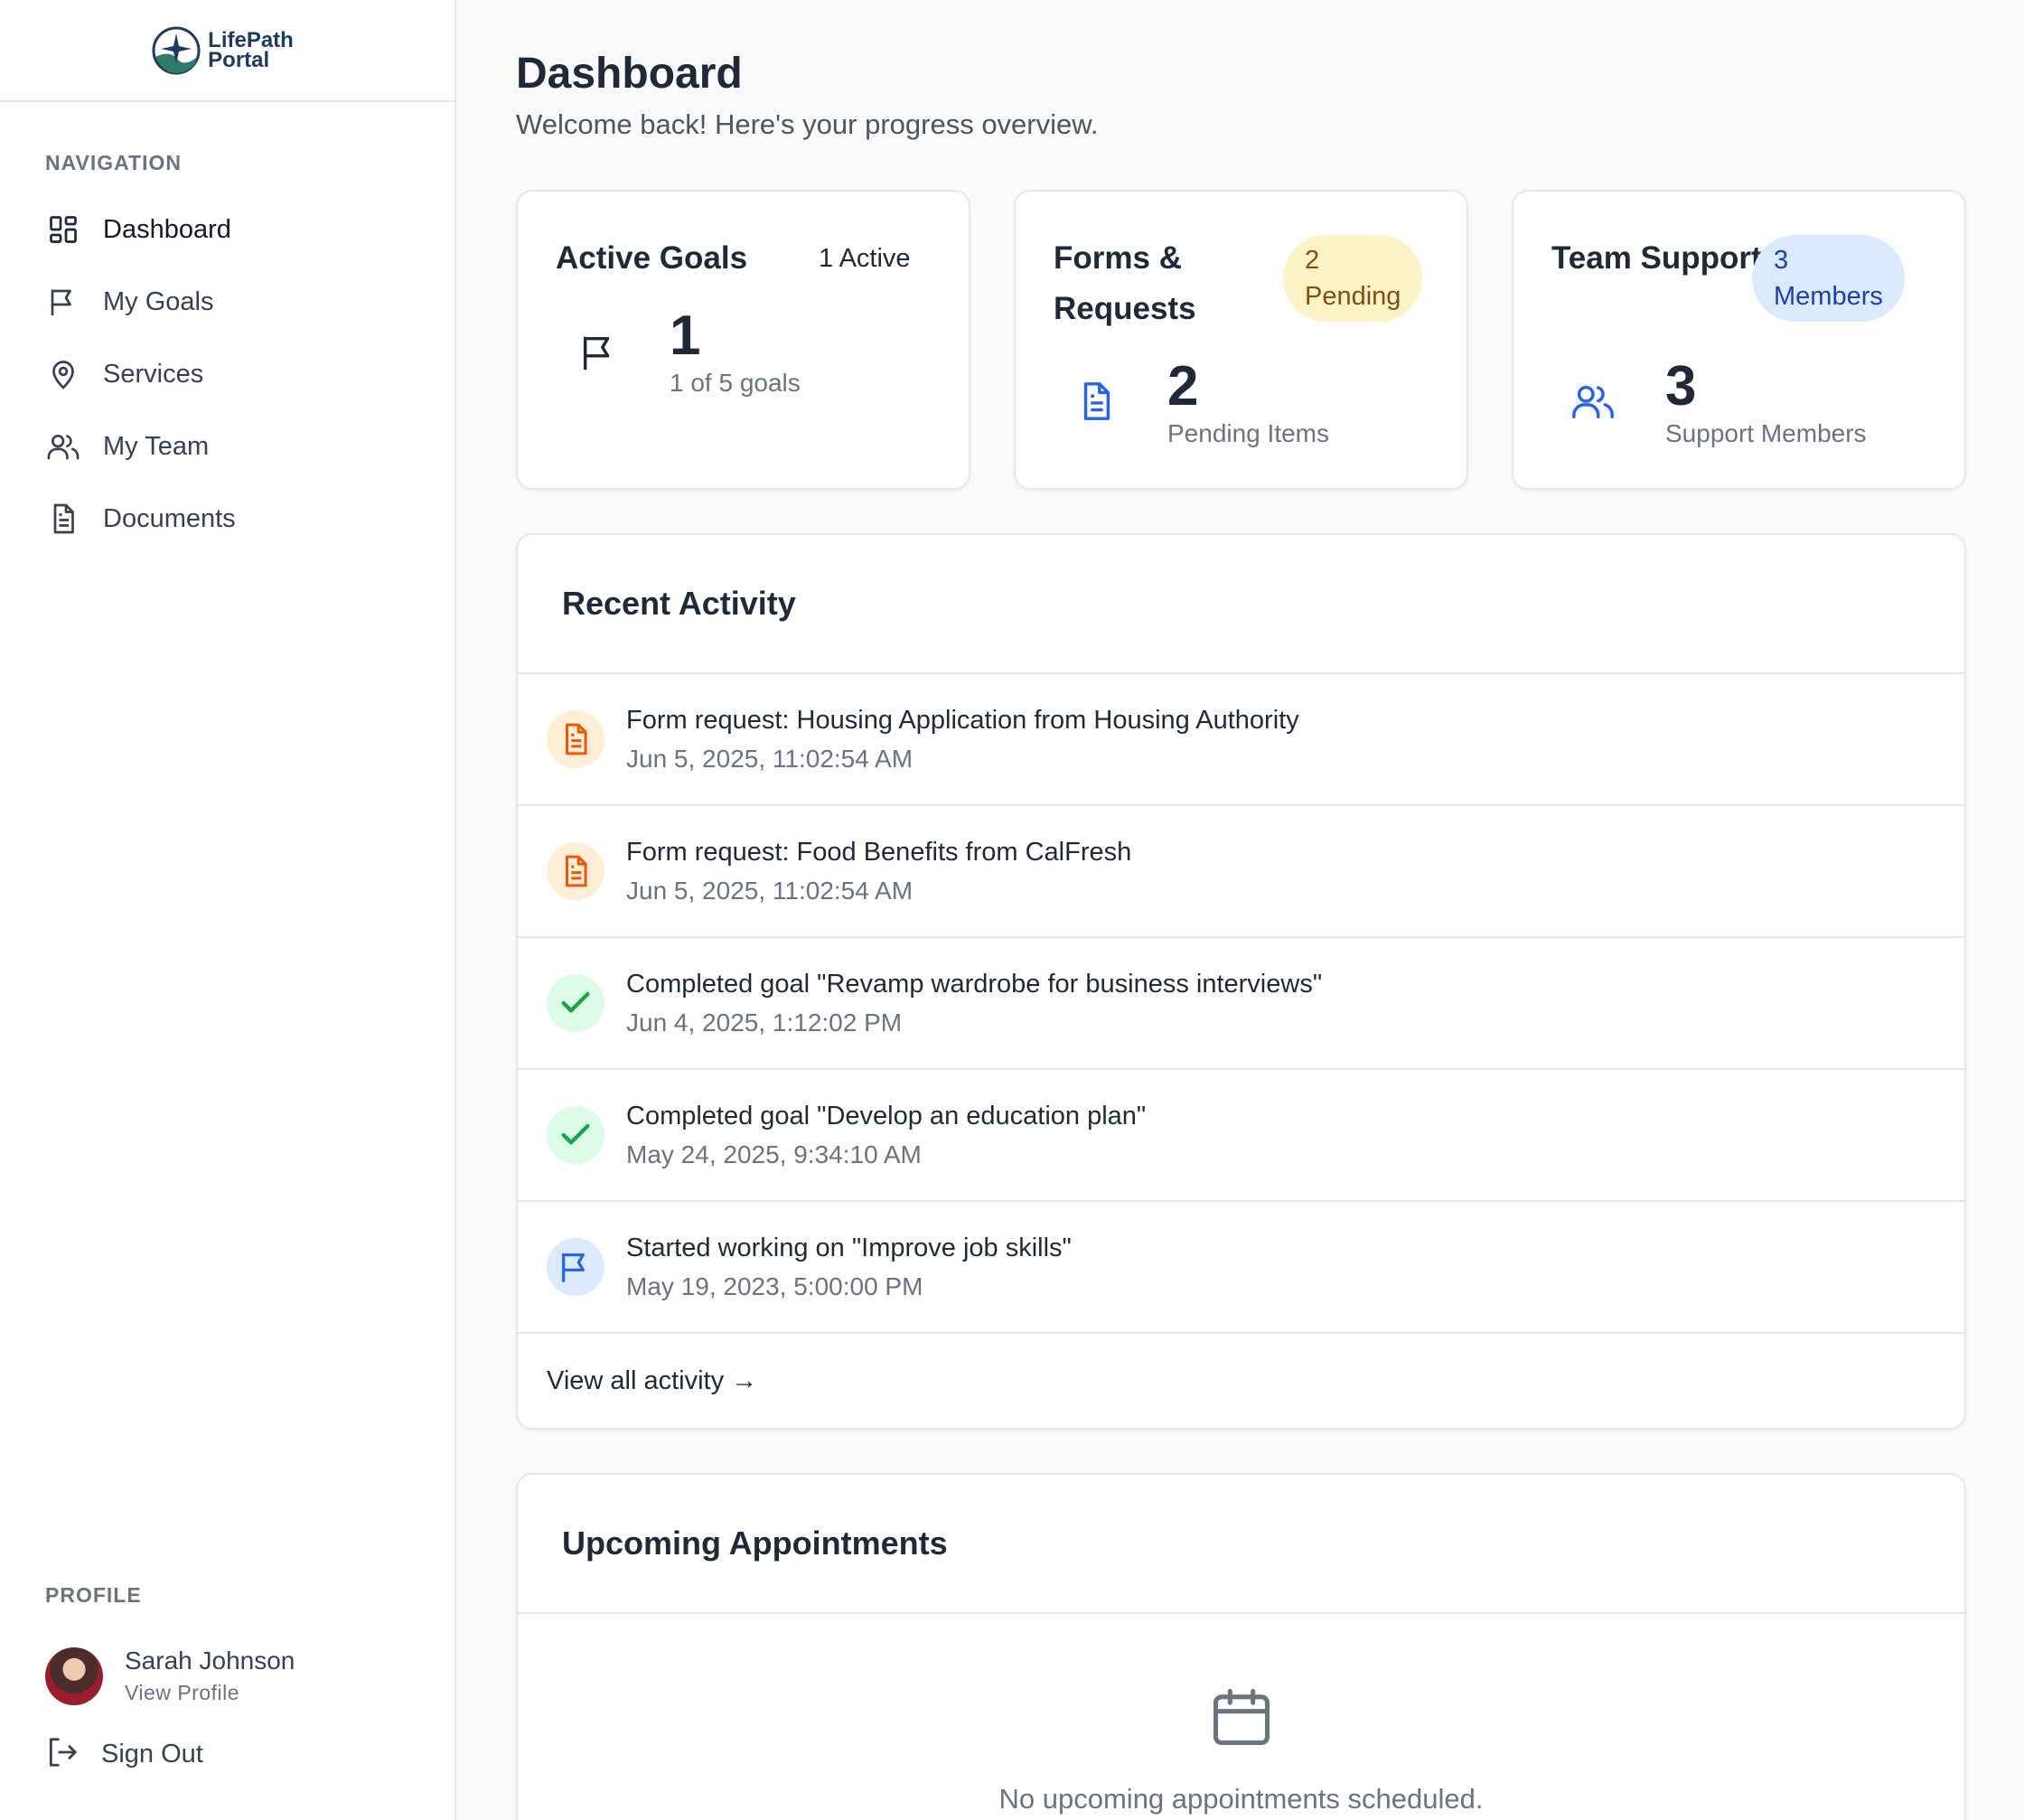 This screenshot has height=1820, width=2024. Describe the element at coordinates (1656, 258) in the screenshot. I see `card-title: Team Support` at that location.